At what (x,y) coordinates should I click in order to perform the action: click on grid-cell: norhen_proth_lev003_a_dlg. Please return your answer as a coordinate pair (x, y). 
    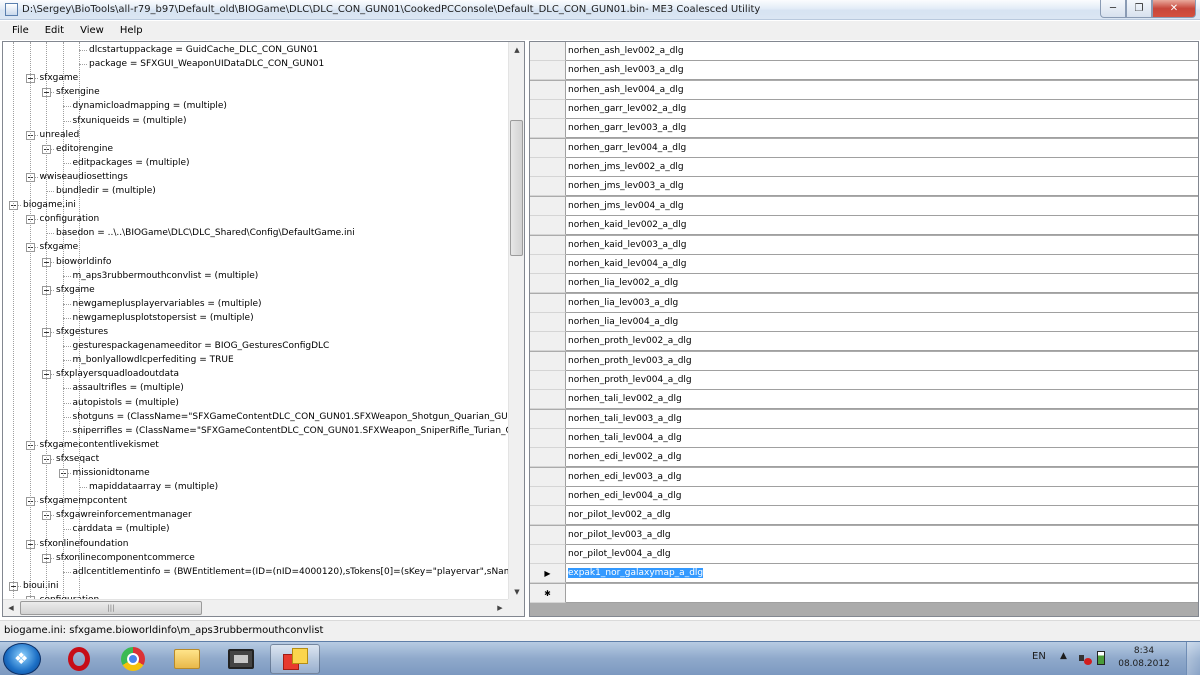
    Looking at the image, I should click on (882, 361).